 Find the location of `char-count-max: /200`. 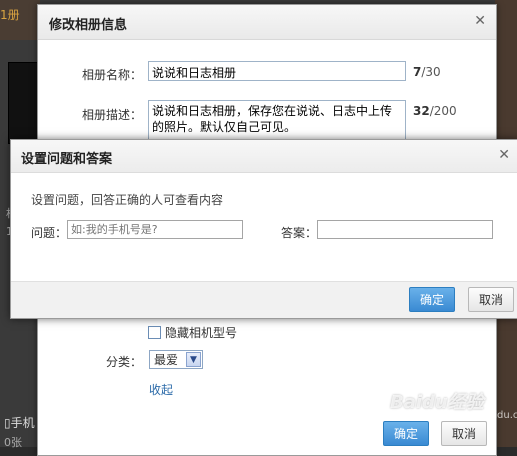

char-count-max: /200 is located at coordinates (443, 111).